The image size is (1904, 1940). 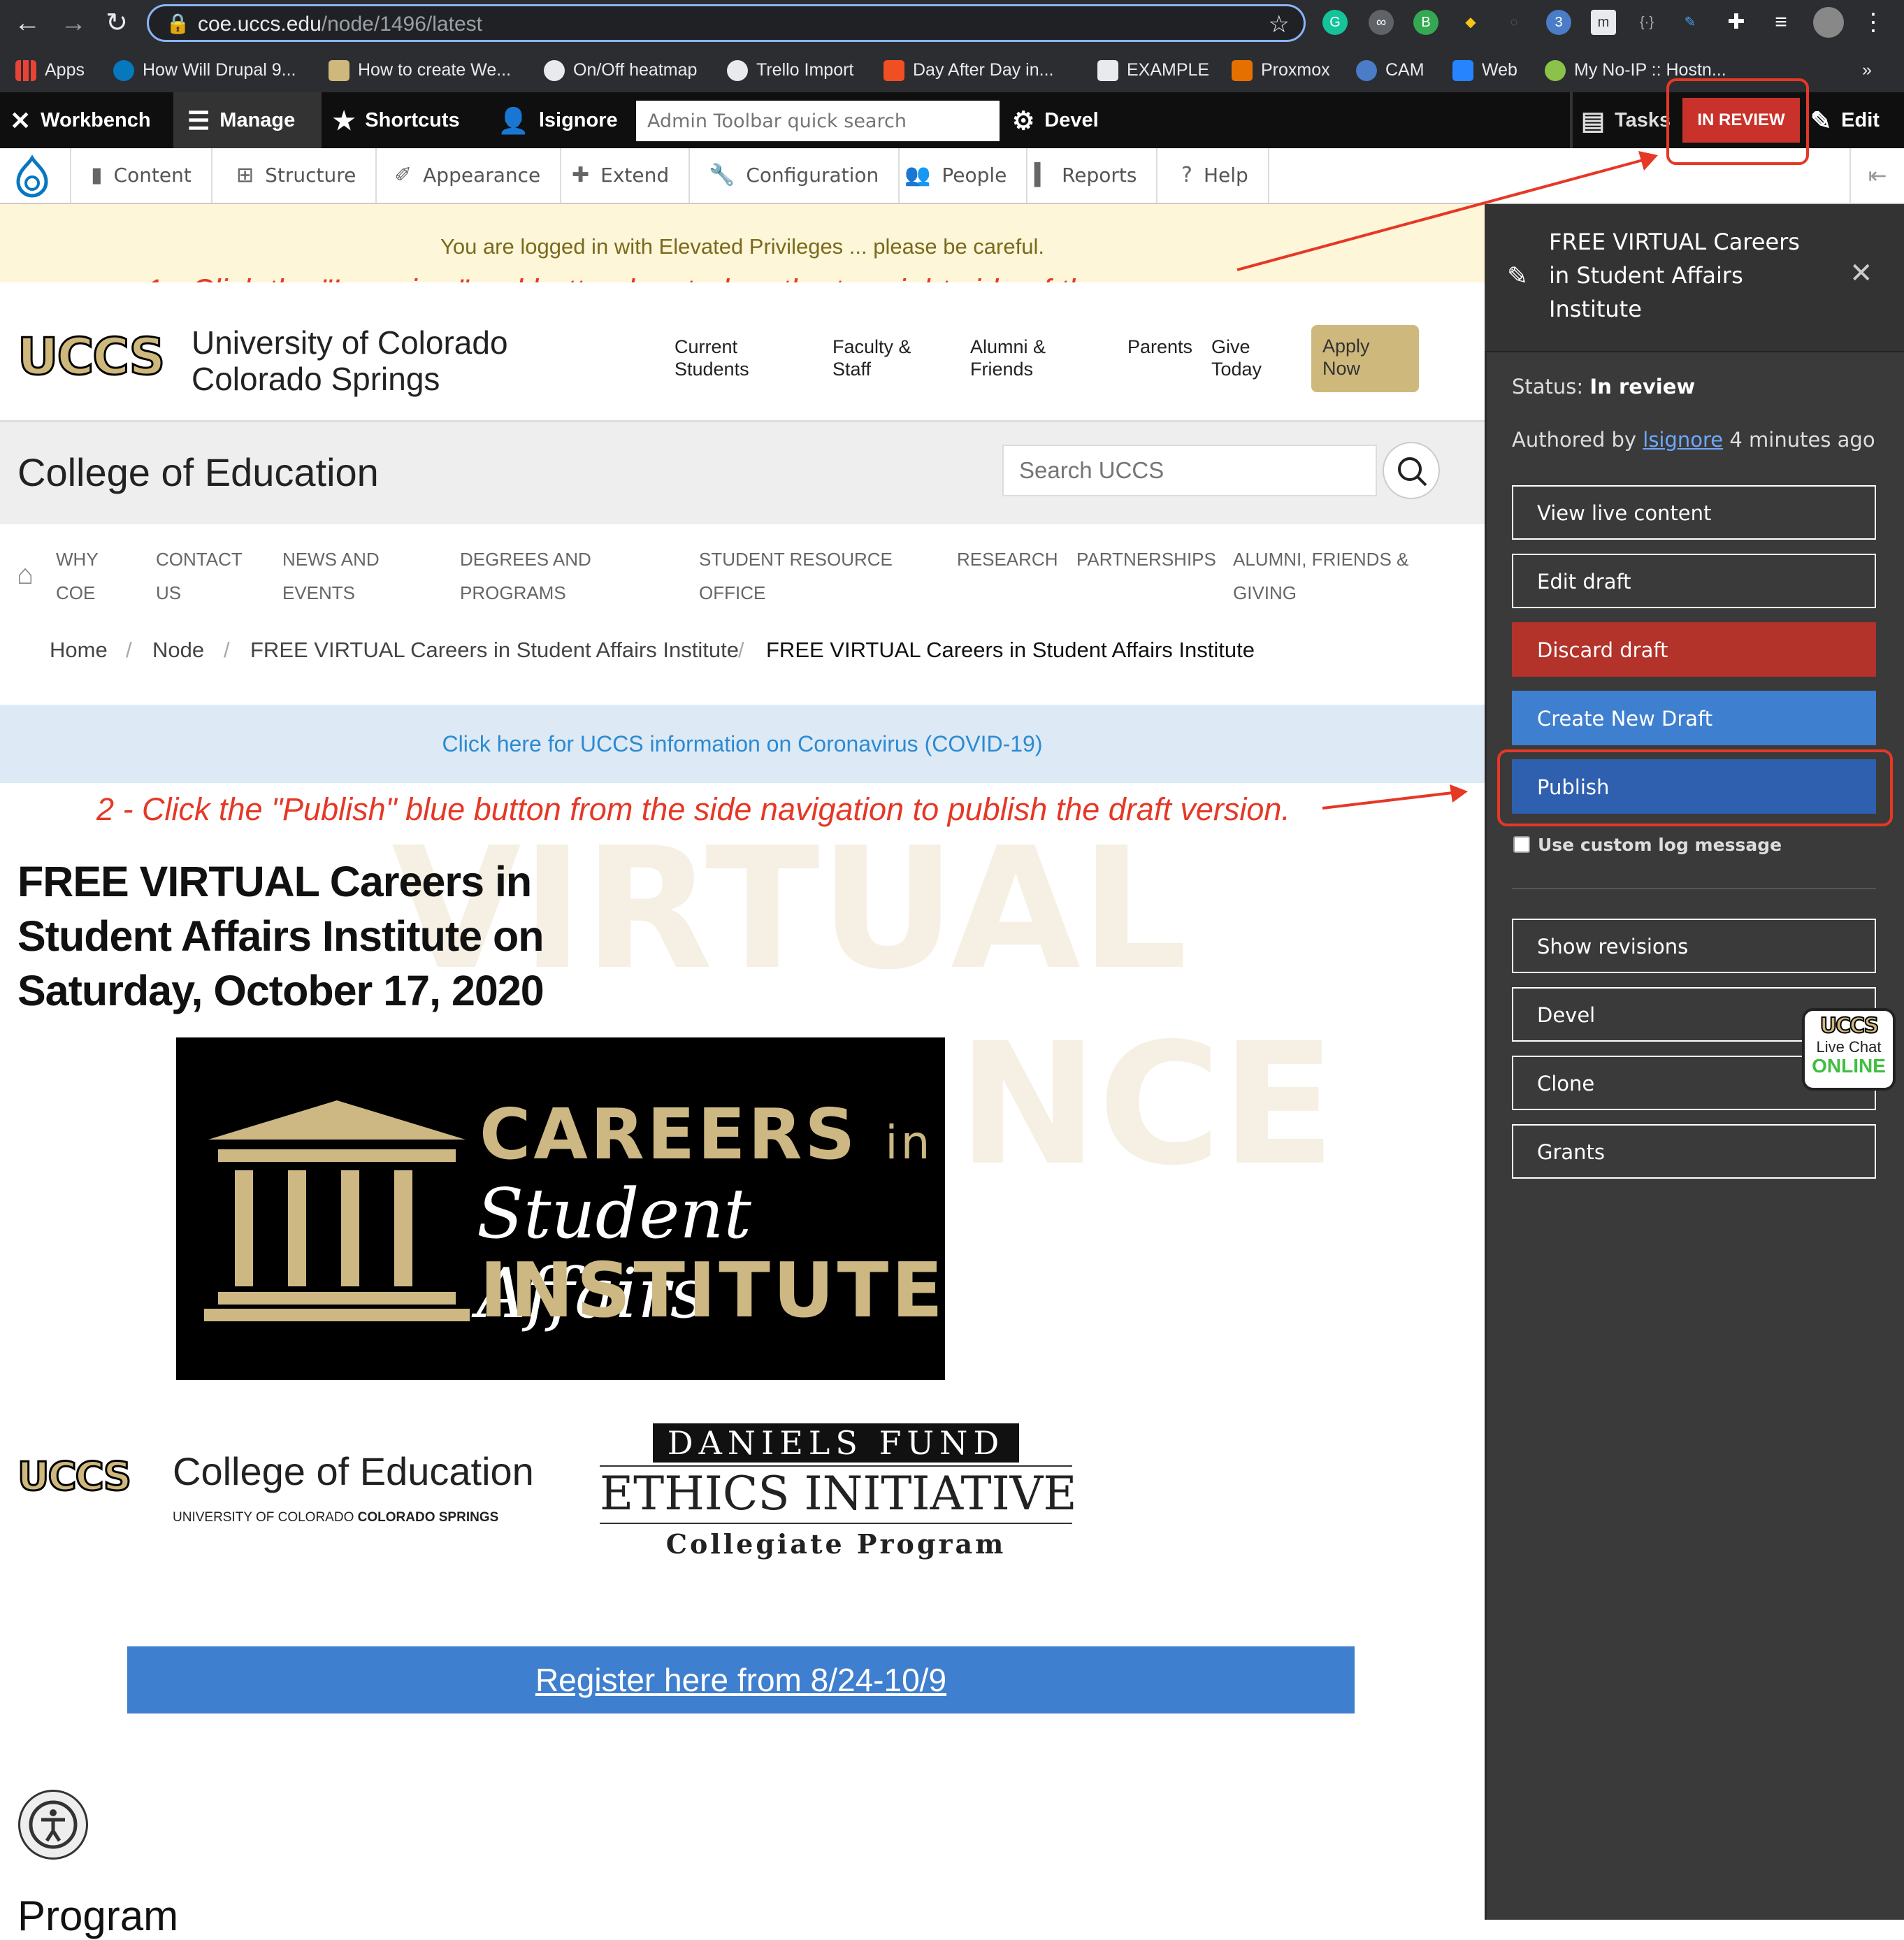 What do you see at coordinates (178, 650) in the screenshot?
I see `breadcrumb-node: Node` at bounding box center [178, 650].